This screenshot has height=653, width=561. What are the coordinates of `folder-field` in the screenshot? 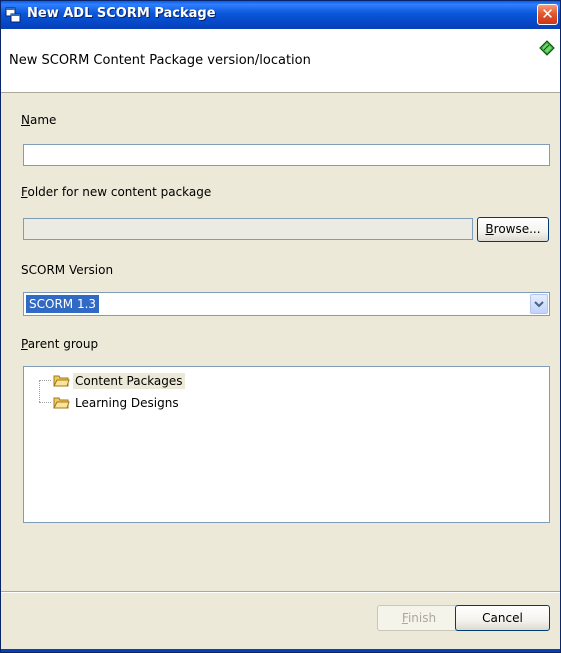 It's located at (248, 229).